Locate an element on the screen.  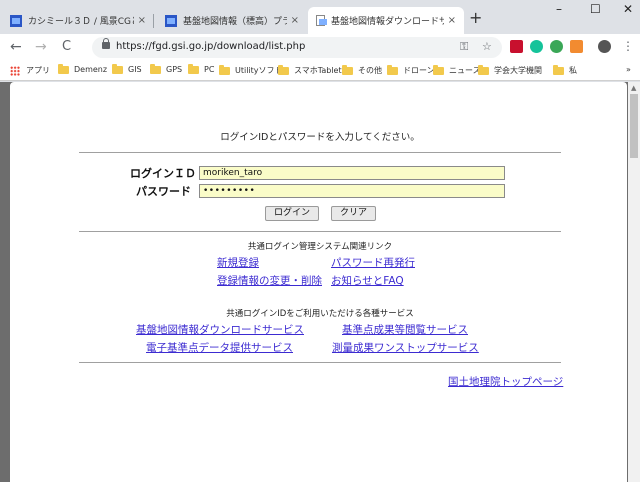
electronic-points-link: 電子基準点データ提供サービス is located at coordinates (219, 347).